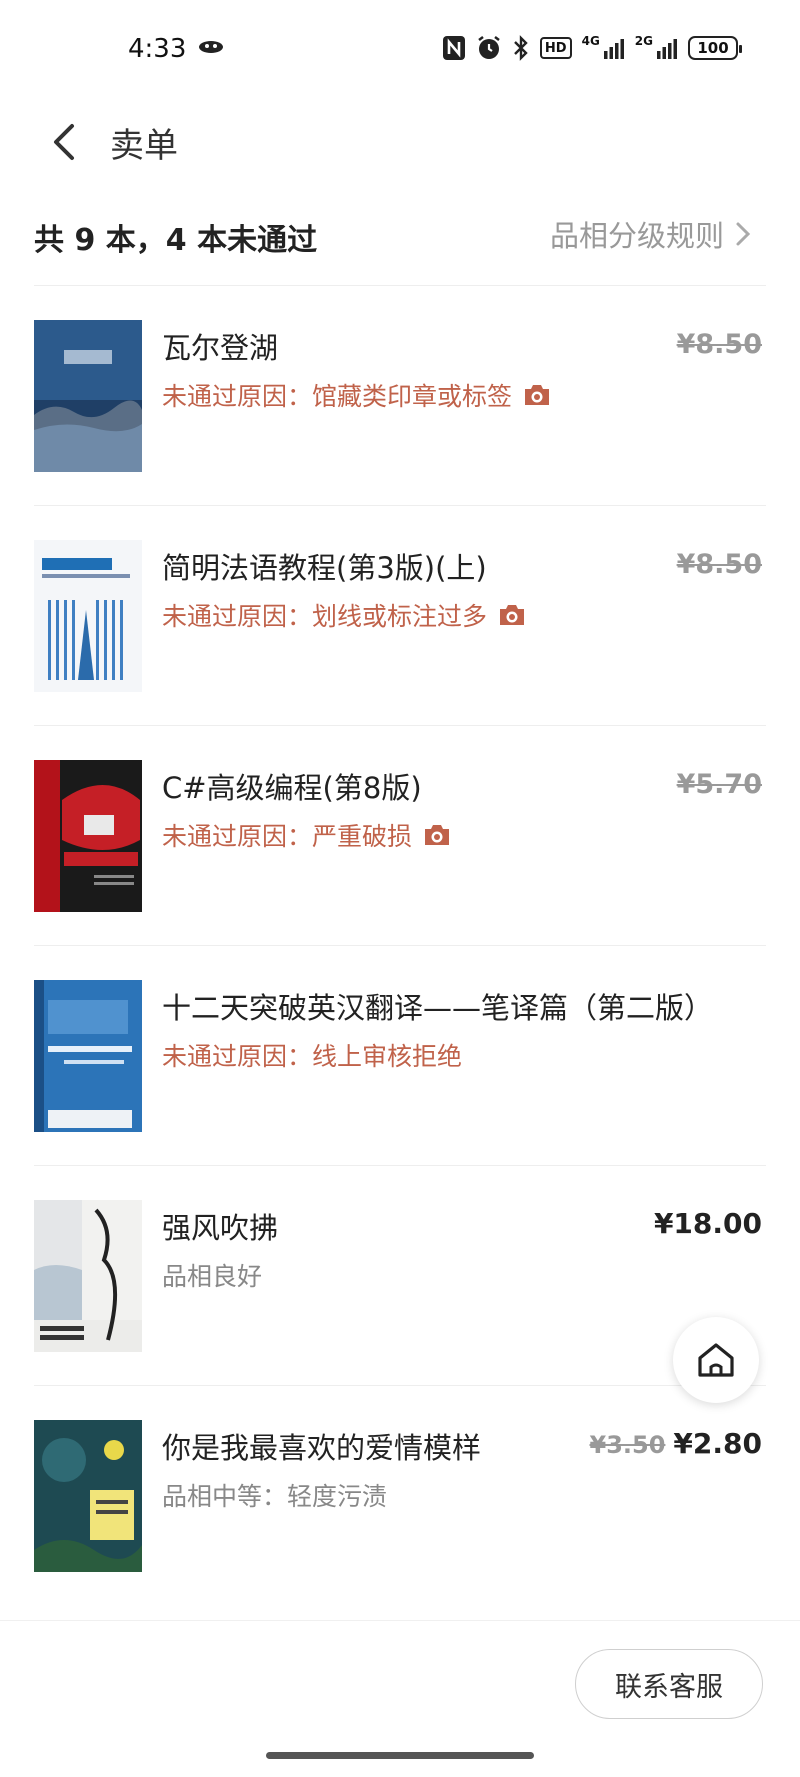 This screenshot has height=1777, width=800. Describe the element at coordinates (627, 1445) in the screenshot. I see `original-price: ¥3.50` at that location.